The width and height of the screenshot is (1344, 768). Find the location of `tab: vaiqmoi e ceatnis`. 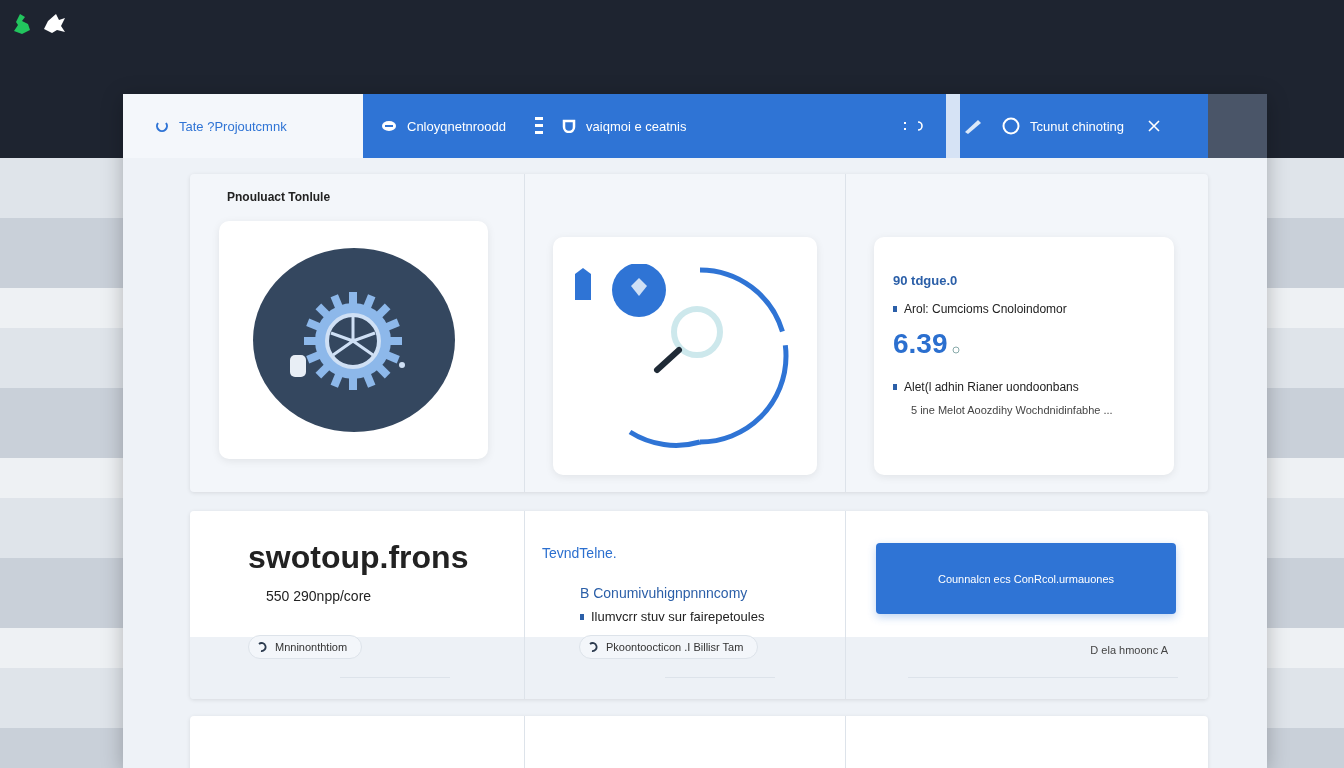

tab: vaiqmoi e ceatnis is located at coordinates (624, 126).